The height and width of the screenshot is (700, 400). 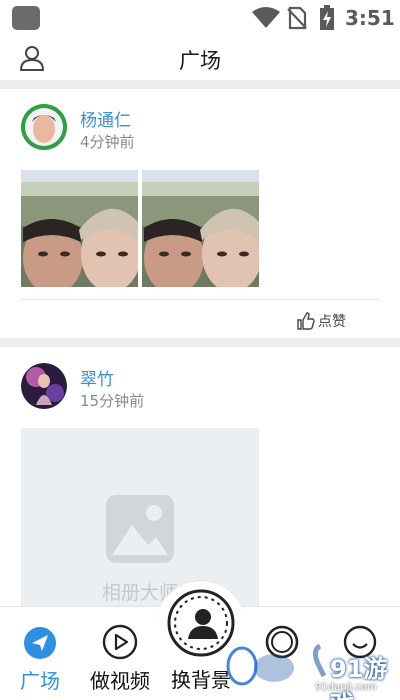 I want to click on nav-label: 广场, so click(x=40, y=681).